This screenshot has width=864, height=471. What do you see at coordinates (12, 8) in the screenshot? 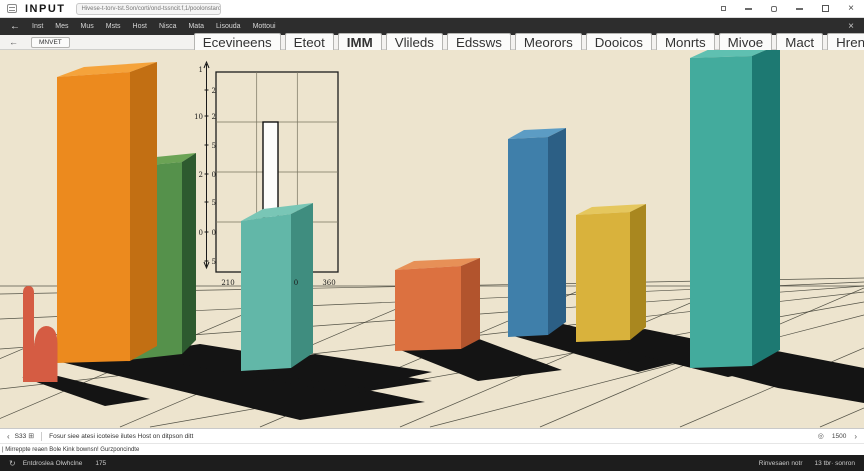
I see `app-menu-icon` at bounding box center [12, 8].